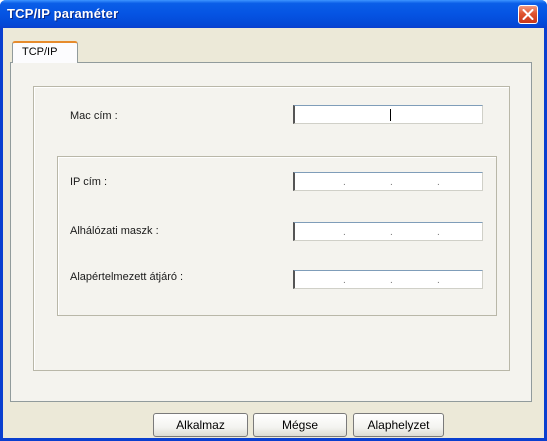 This screenshot has width=547, height=441. I want to click on gateway-label: Alapértelmezett átjáró :, so click(127, 277).